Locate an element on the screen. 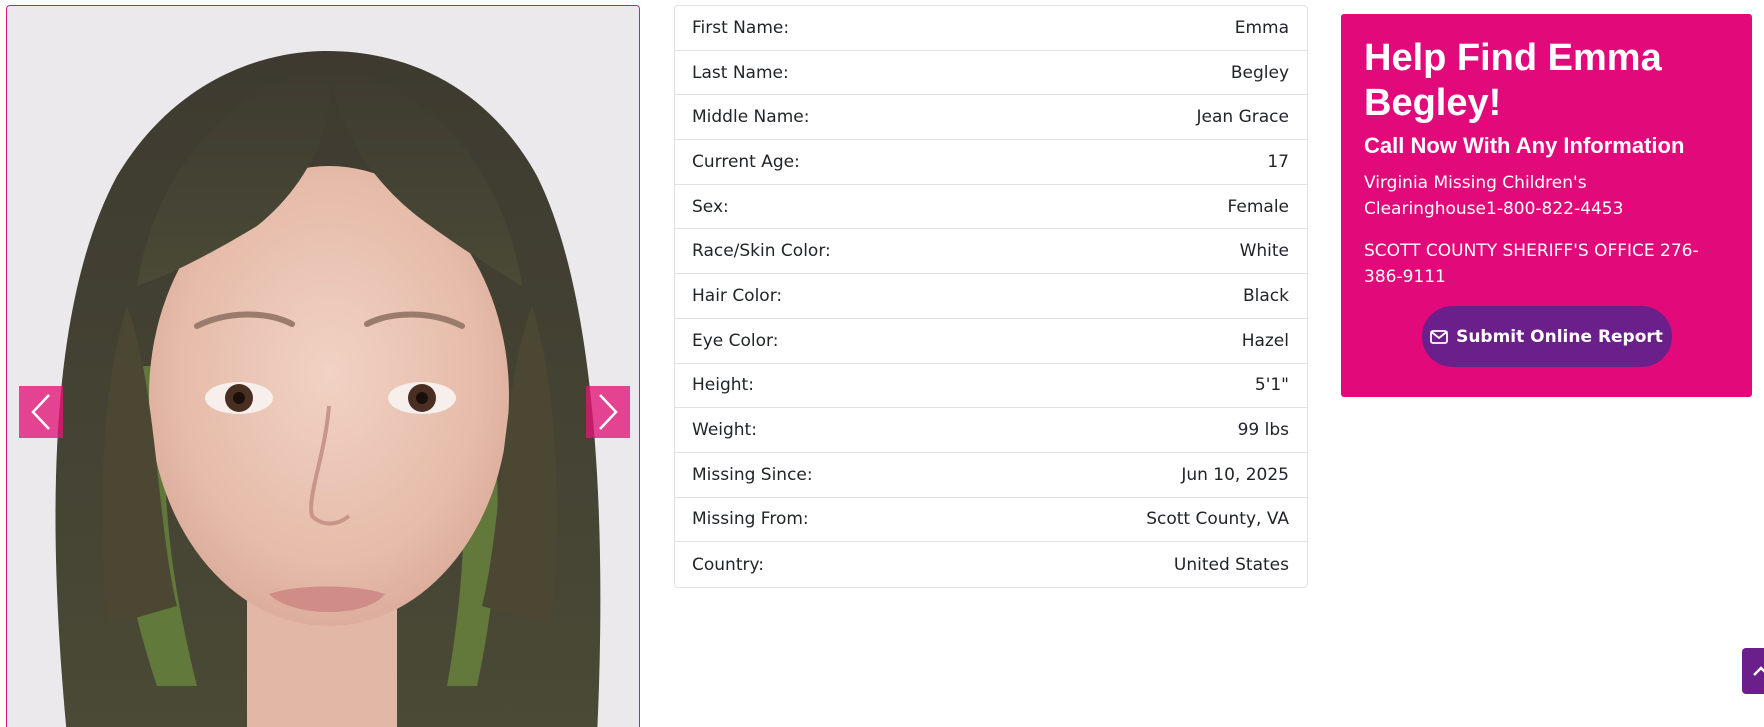 The width and height of the screenshot is (1764, 727). detail-row-country: Country: United States is located at coordinates (991, 564).